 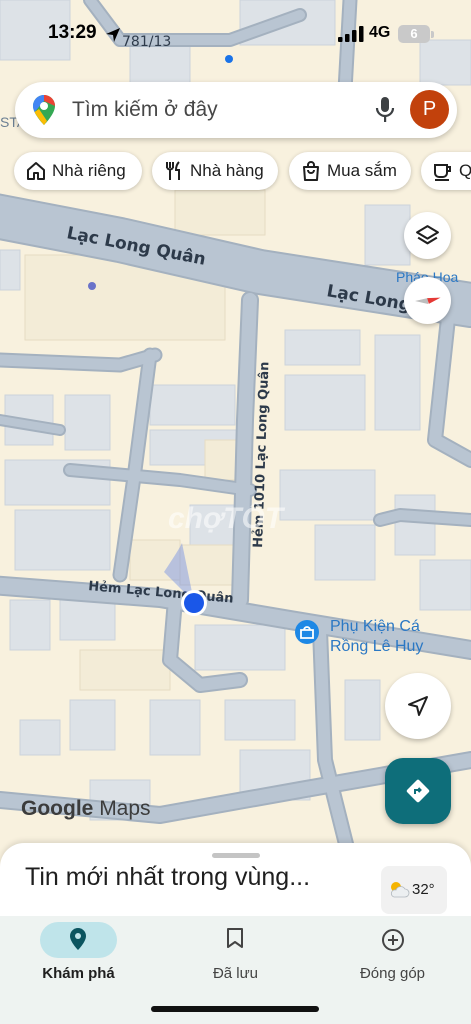 I want to click on layers-icon, so click(x=427, y=235).